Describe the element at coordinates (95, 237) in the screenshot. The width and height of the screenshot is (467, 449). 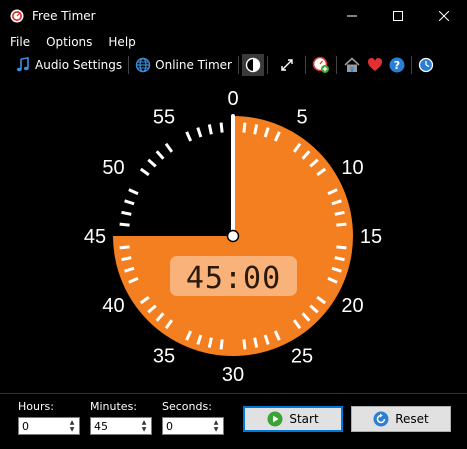
I see `dial-number: 45` at that location.